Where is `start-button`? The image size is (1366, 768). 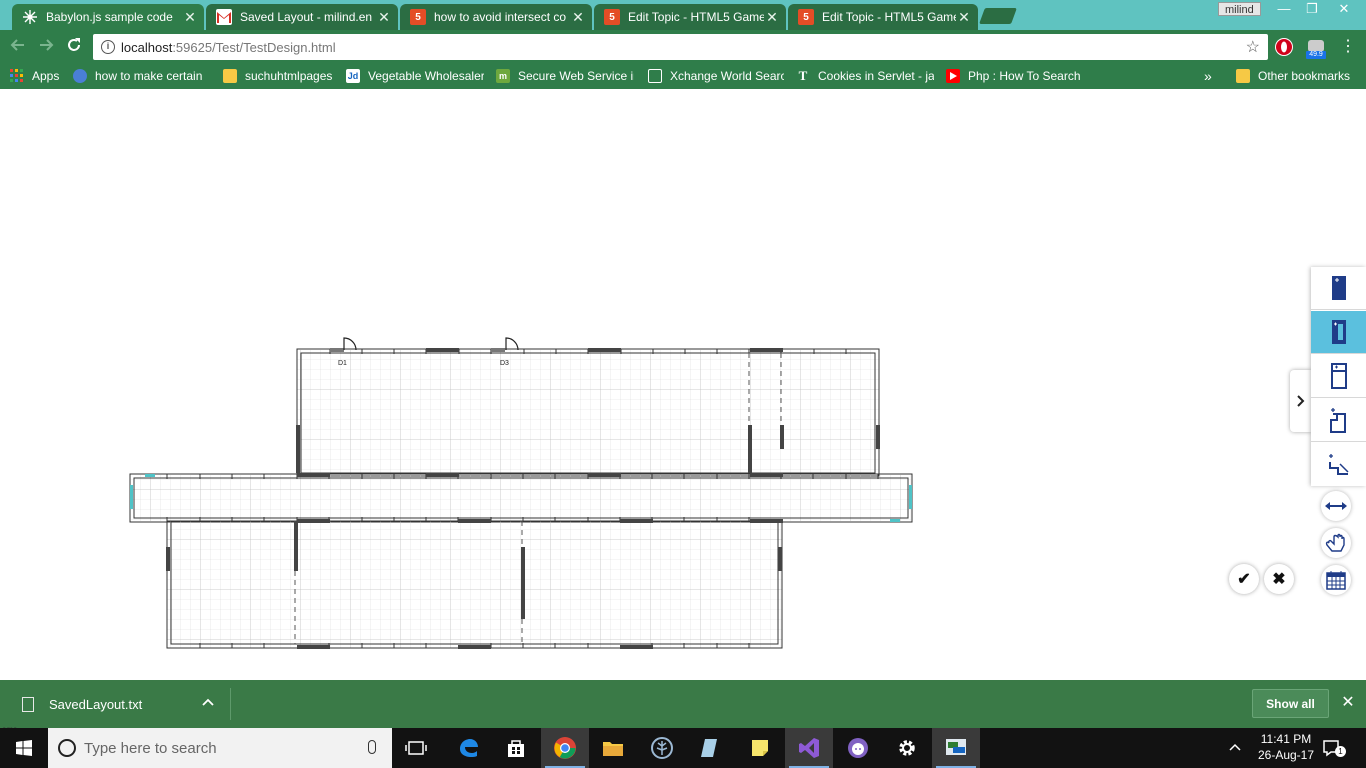
start-button is located at coordinates (24, 748).